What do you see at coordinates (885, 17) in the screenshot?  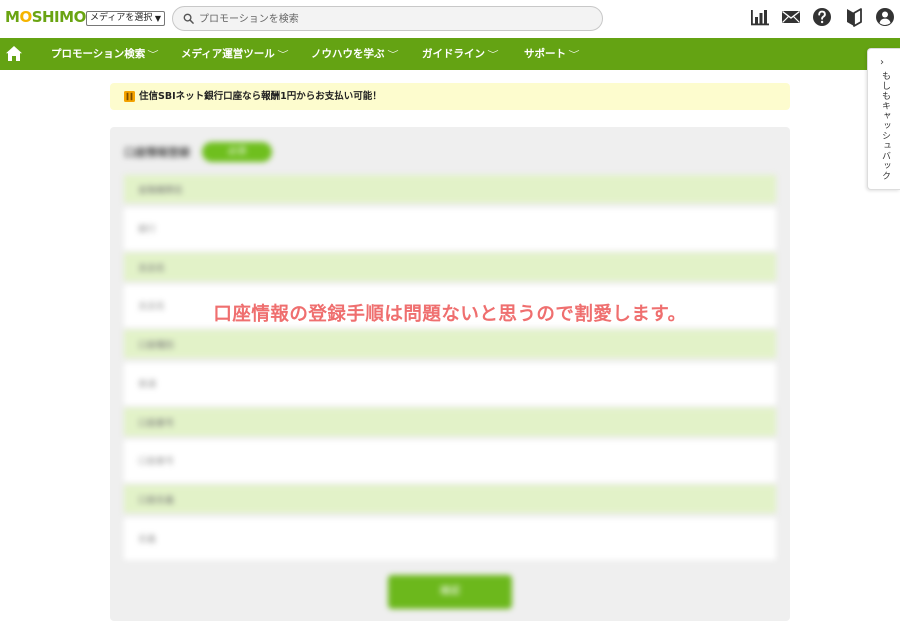 I see `user-icon` at bounding box center [885, 17].